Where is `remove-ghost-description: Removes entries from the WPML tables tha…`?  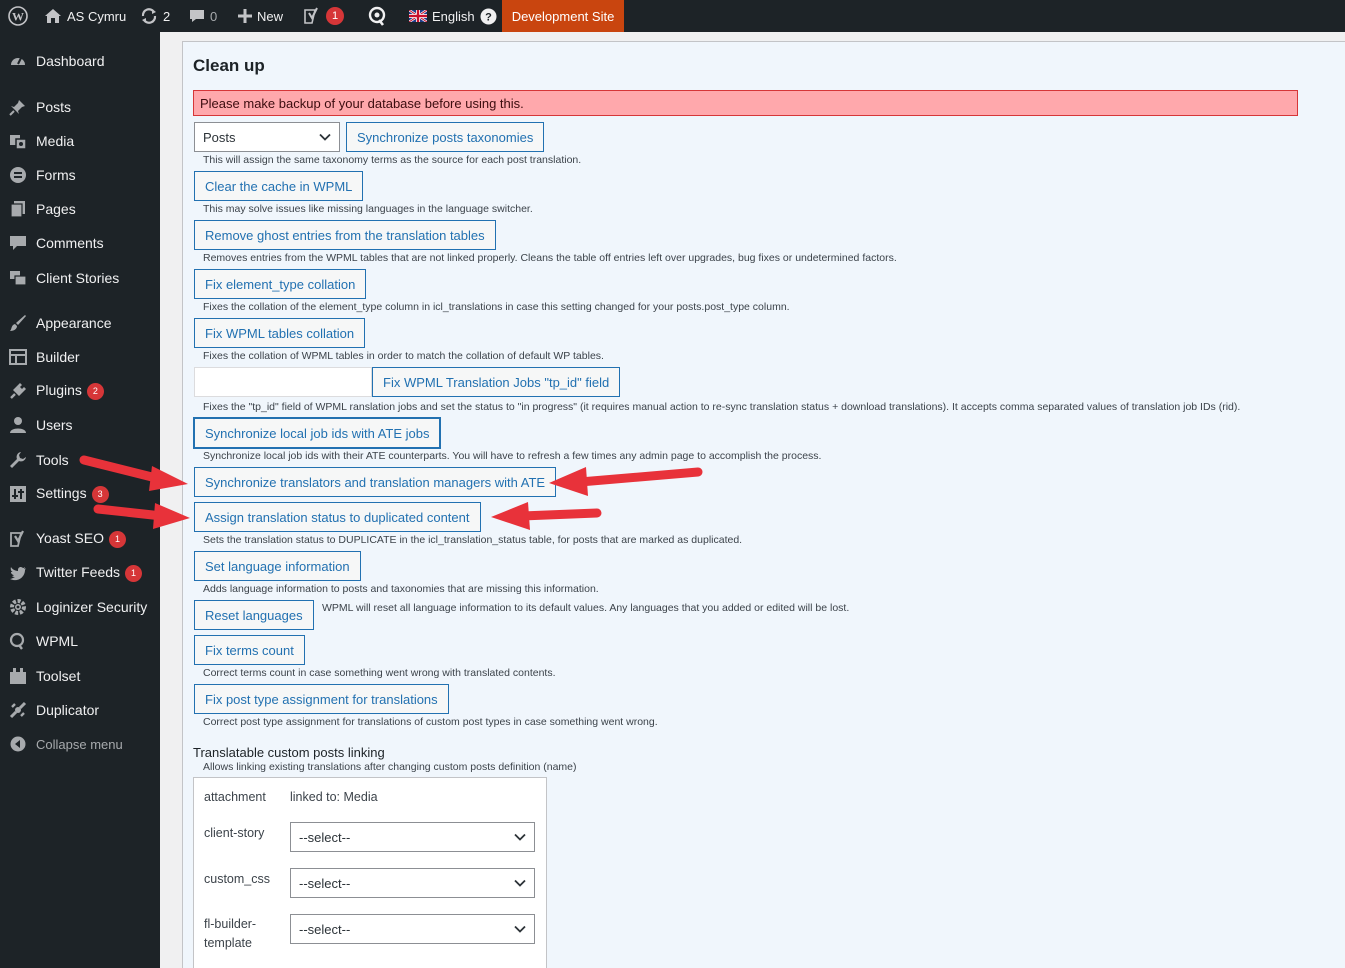
remove-ghost-description: Removes entries from the WPML tables tha… is located at coordinates (550, 258).